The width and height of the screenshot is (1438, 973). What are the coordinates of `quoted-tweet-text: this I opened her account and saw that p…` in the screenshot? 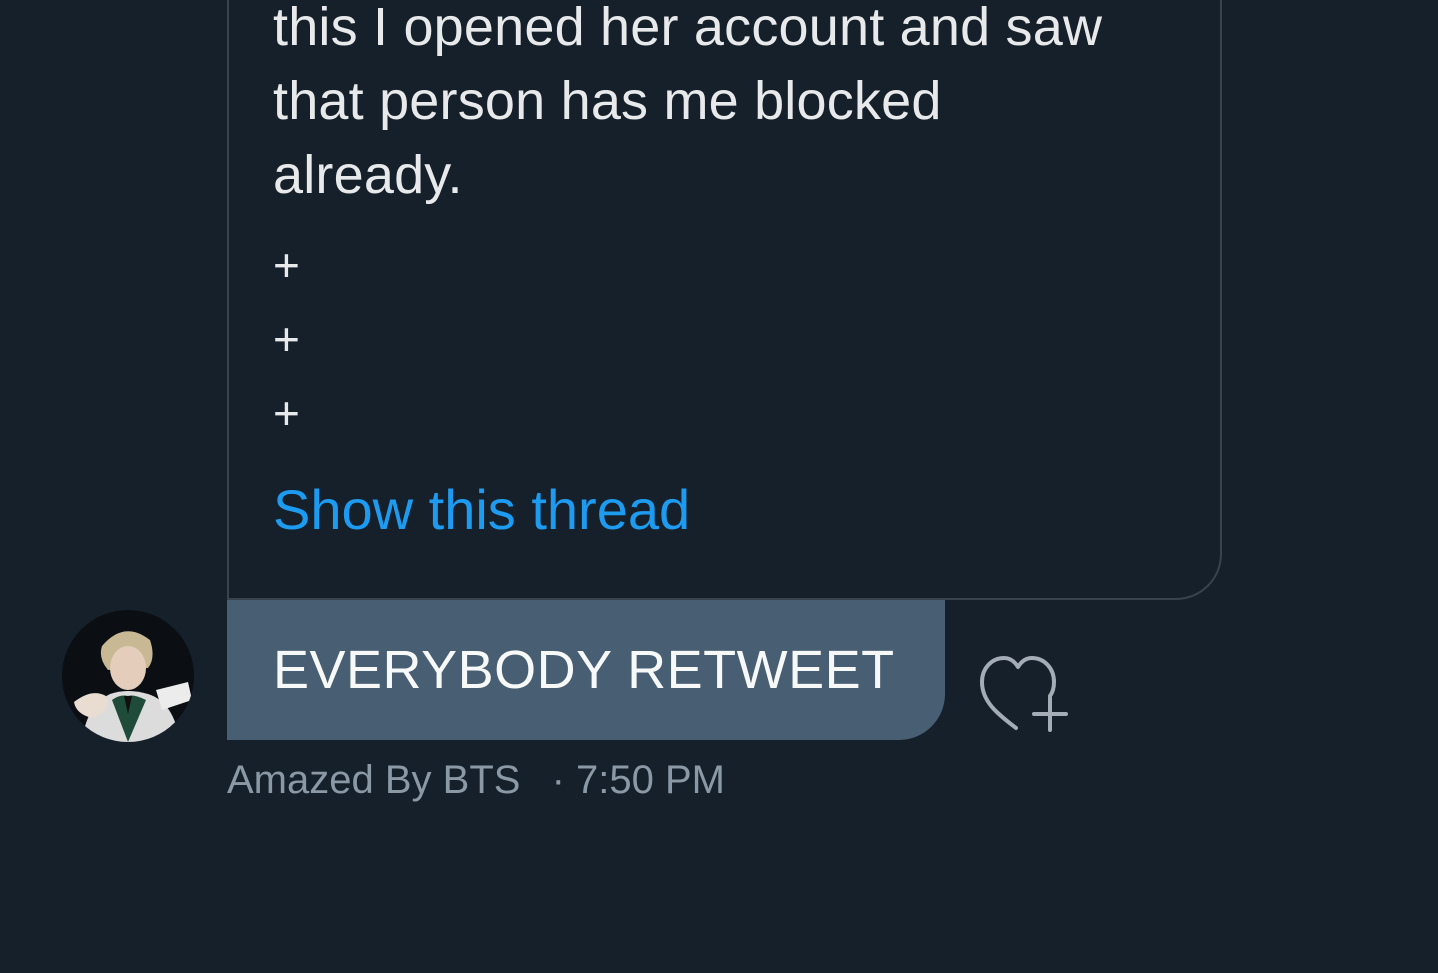 It's located at (688, 102).